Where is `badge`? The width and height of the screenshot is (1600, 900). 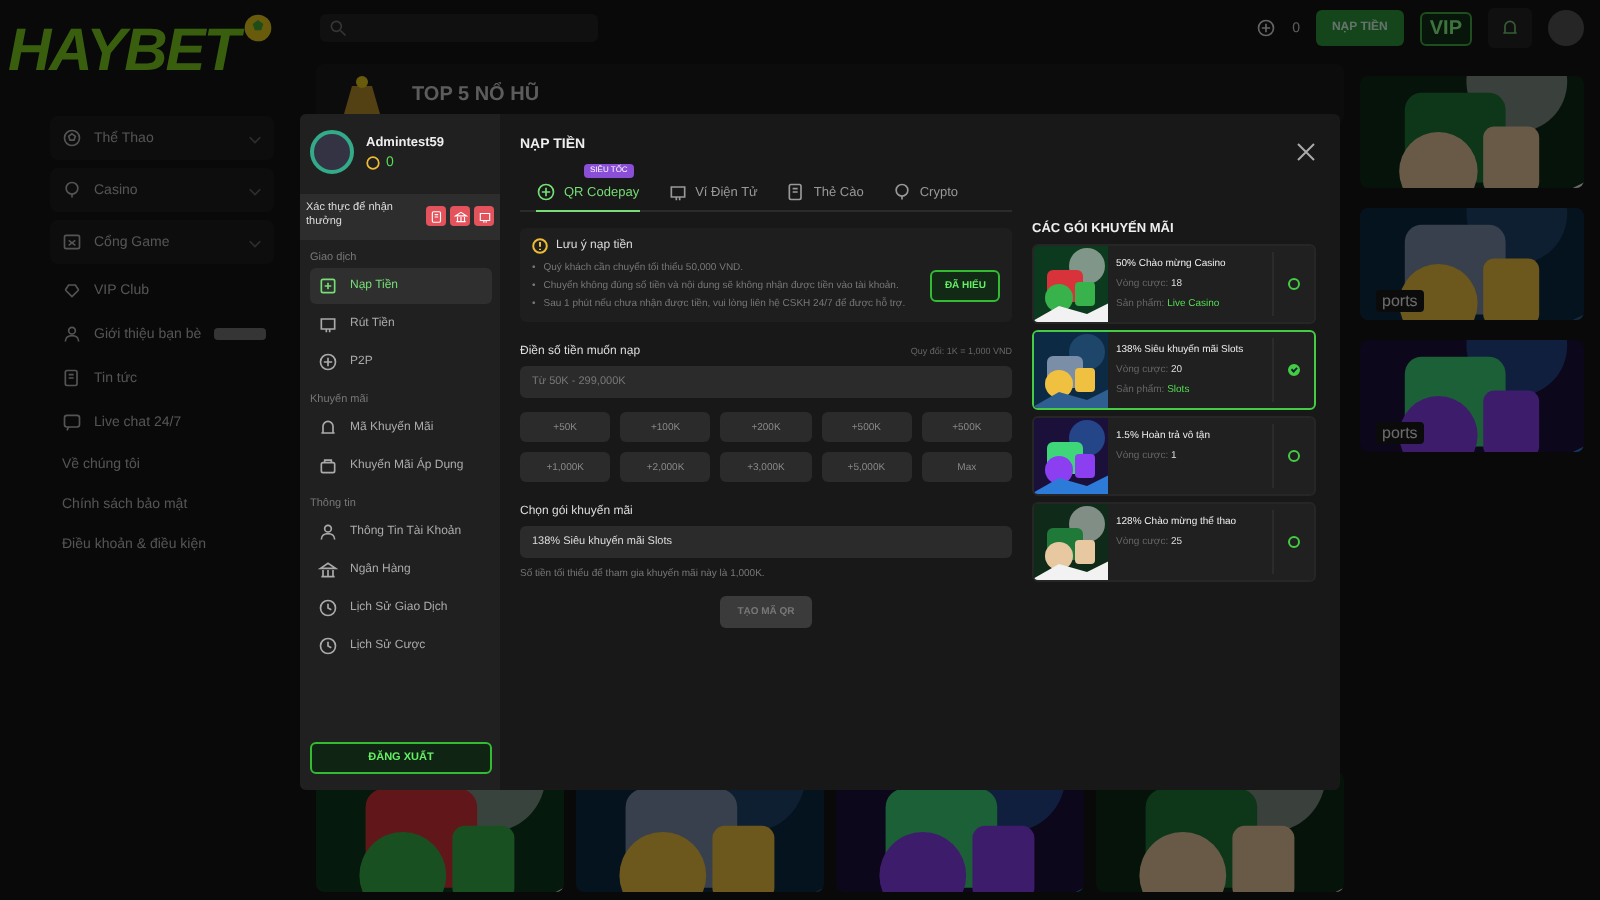
badge is located at coordinates (239, 334).